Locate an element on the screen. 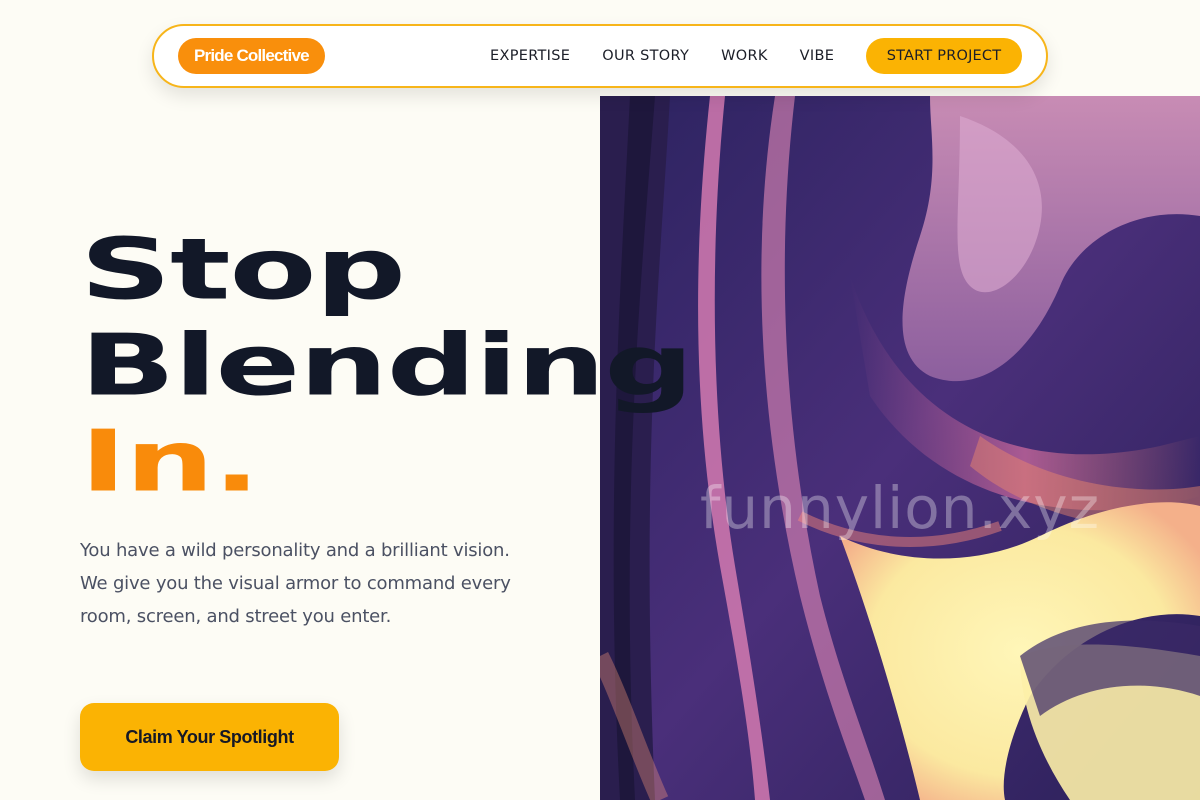 This screenshot has width=1200, height=800. headline-line-1: Stop is located at coordinates (243, 269).